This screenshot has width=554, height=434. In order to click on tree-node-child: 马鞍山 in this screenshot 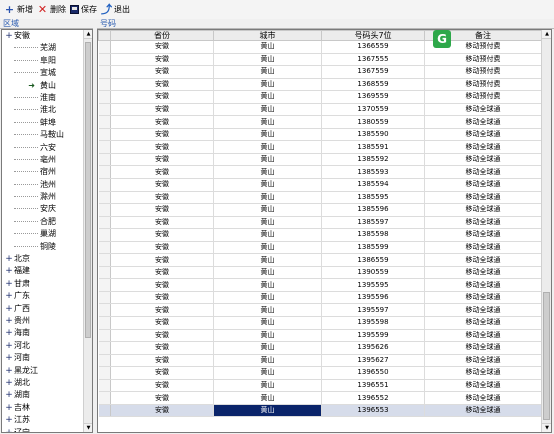, I will do `click(43, 135)`.